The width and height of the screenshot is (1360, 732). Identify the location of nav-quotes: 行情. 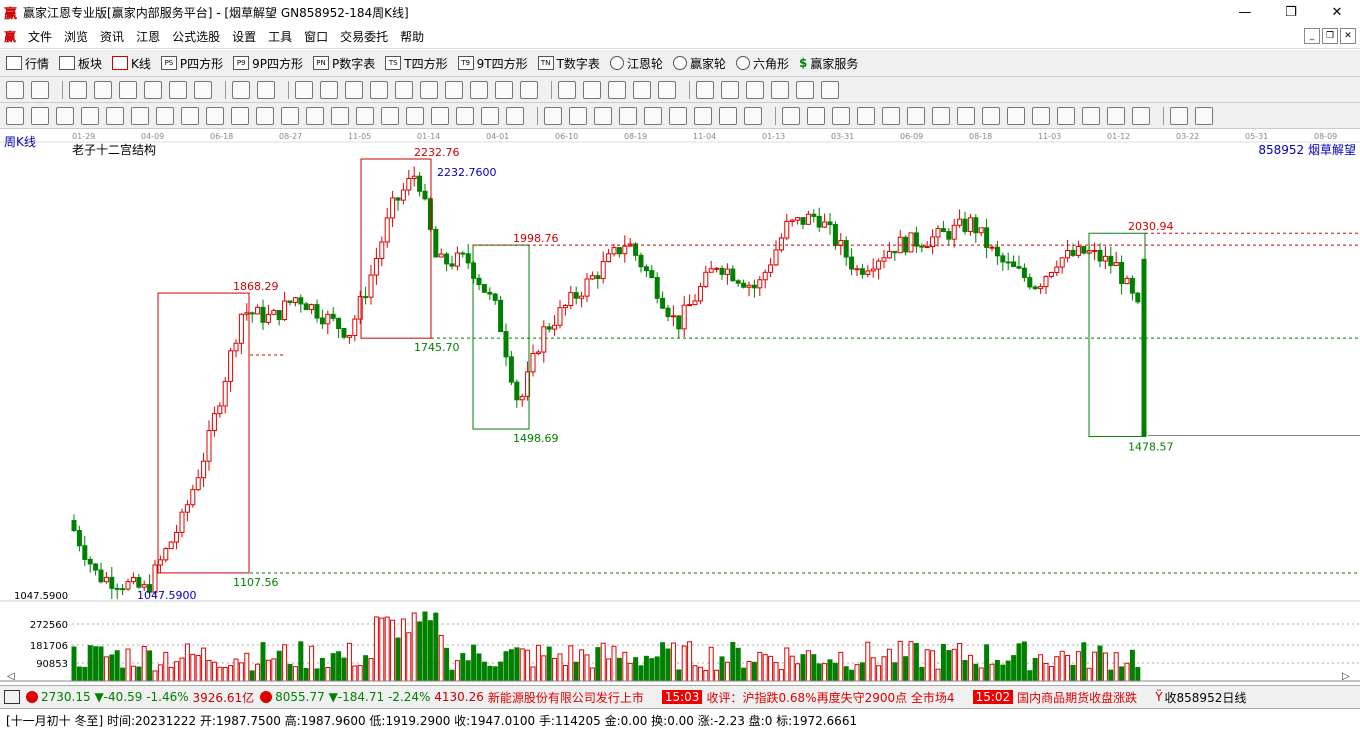
(27, 63).